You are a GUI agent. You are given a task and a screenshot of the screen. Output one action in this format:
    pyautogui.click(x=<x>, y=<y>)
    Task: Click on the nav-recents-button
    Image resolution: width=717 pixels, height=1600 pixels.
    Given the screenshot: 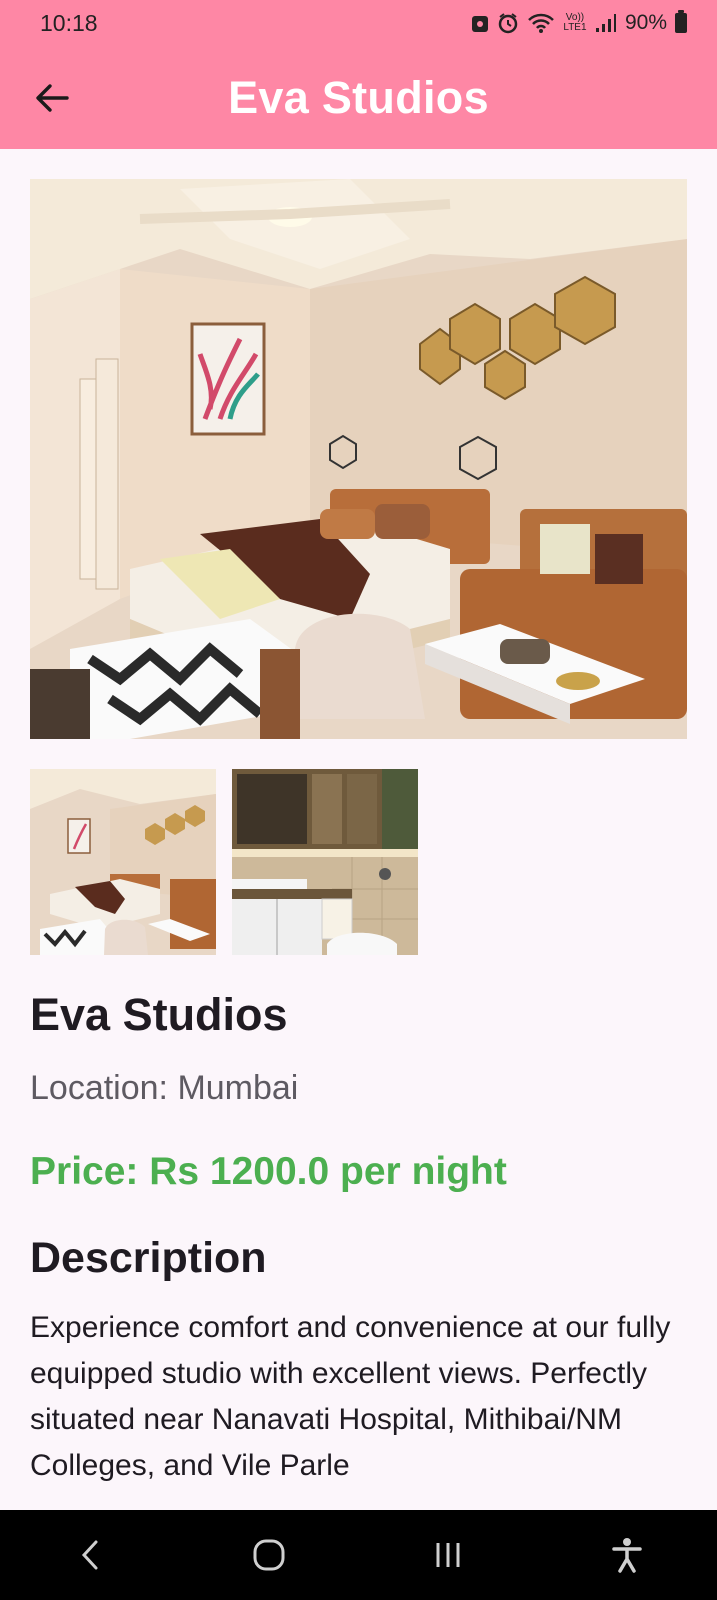 What is the action you would take?
    pyautogui.click(x=448, y=1555)
    